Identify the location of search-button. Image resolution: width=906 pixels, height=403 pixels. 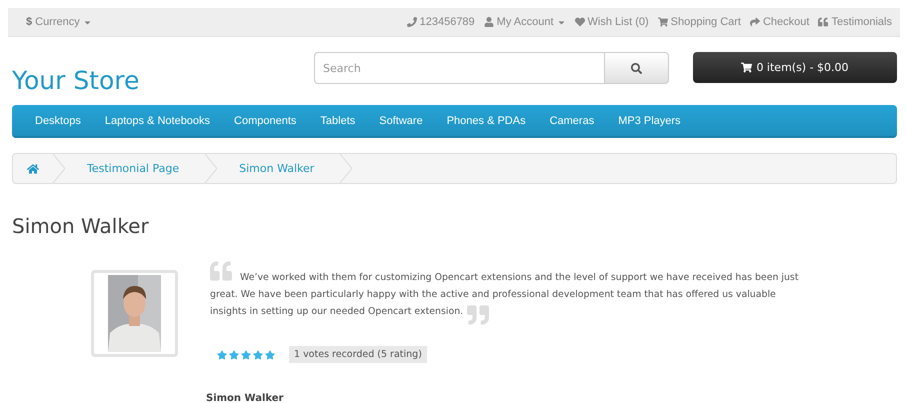
(636, 68).